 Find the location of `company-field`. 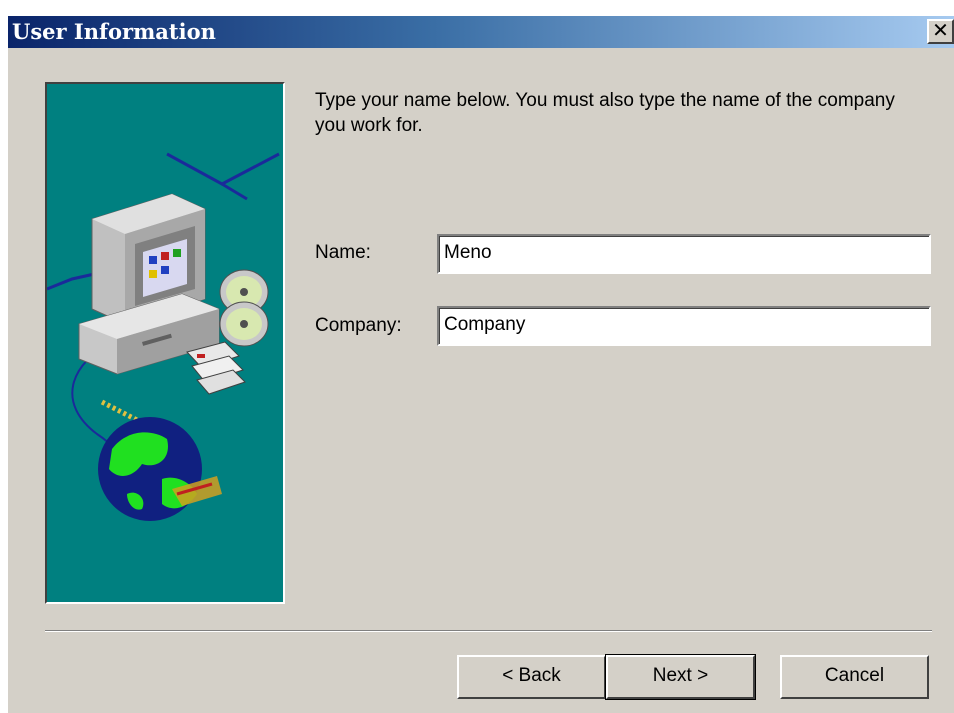

company-field is located at coordinates (684, 326).